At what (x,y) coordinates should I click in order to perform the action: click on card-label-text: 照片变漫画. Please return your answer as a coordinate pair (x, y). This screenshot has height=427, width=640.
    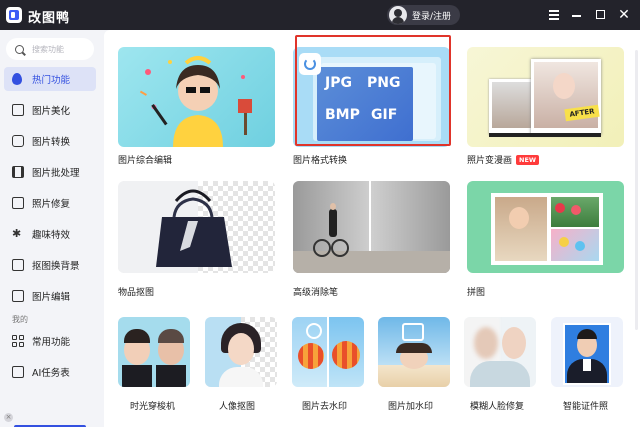
    Looking at the image, I should click on (490, 161).